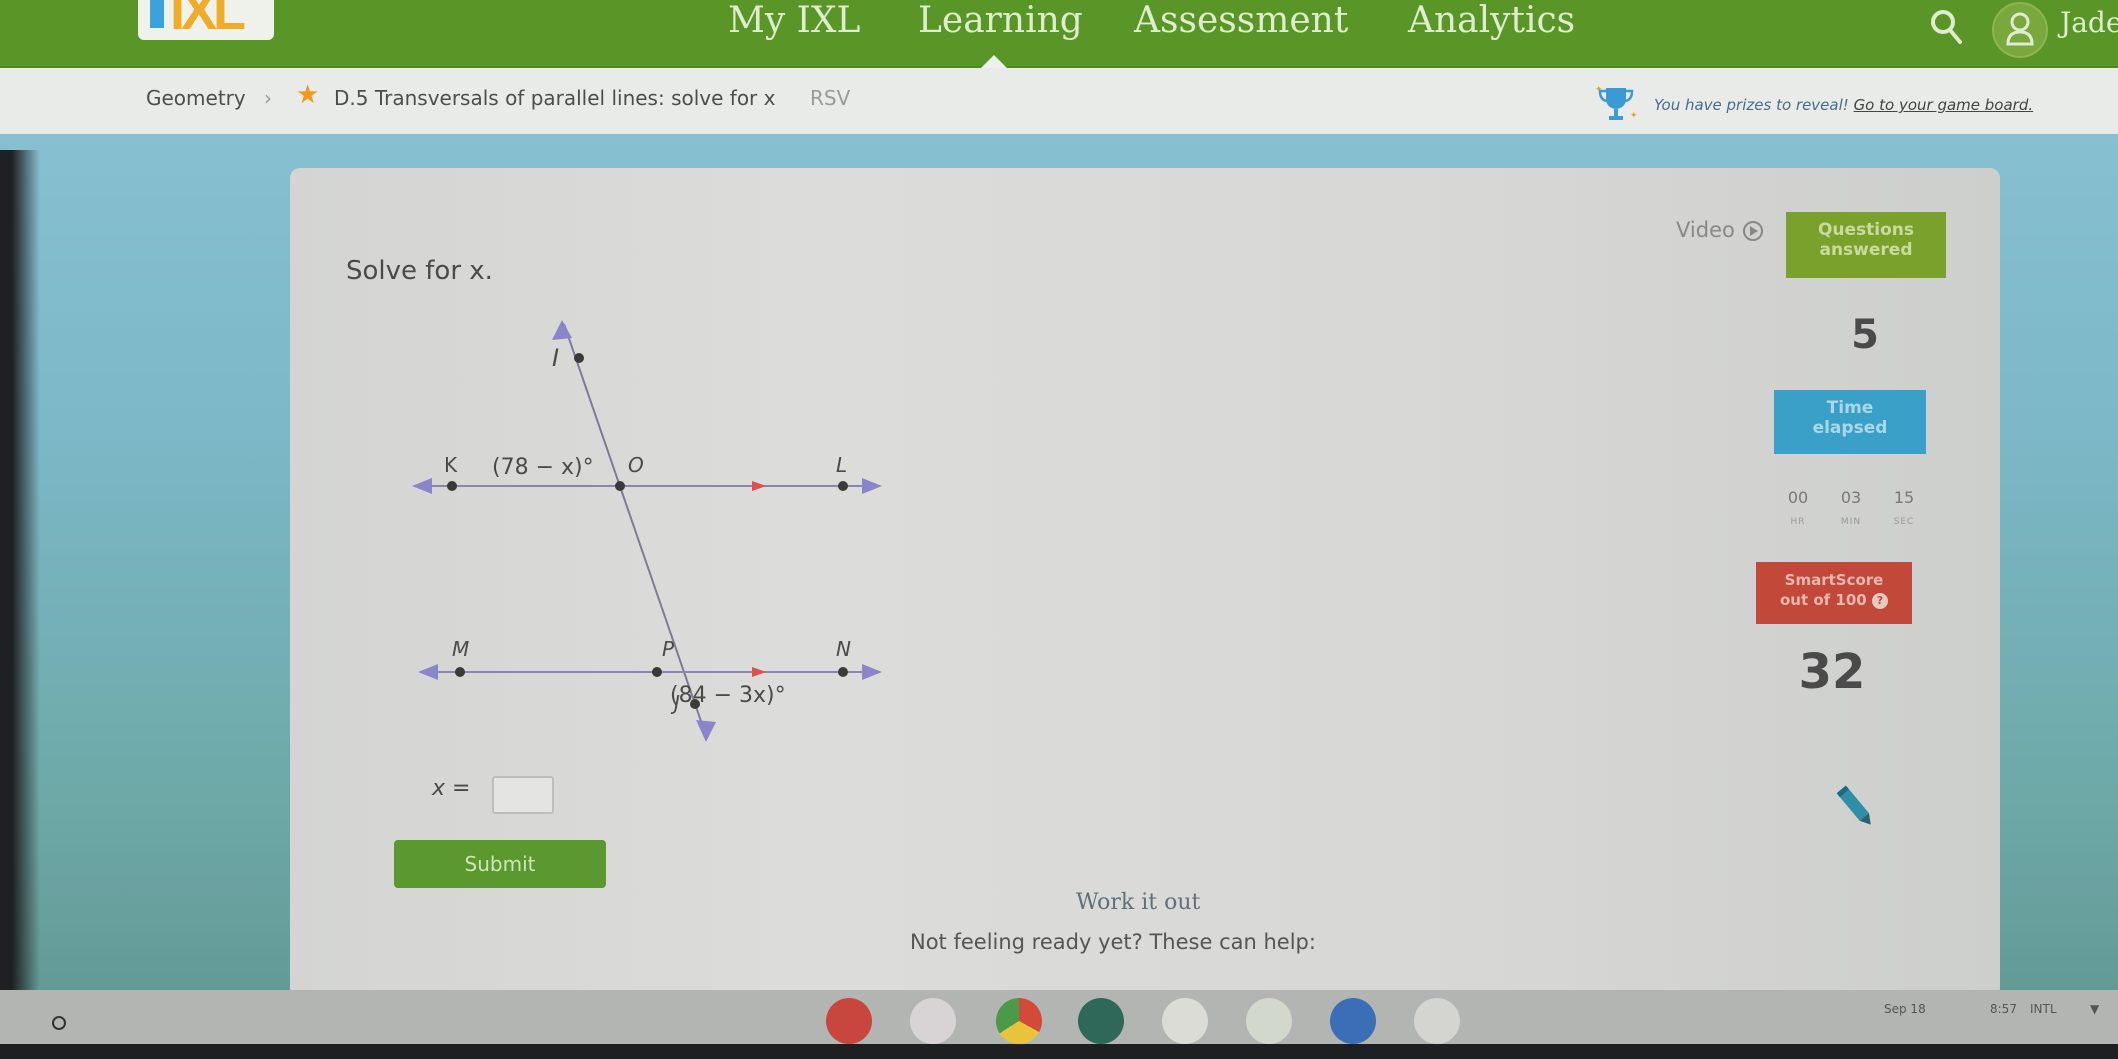 The width and height of the screenshot is (2118, 1059). What do you see at coordinates (657, 672) in the screenshot?
I see `point-p` at bounding box center [657, 672].